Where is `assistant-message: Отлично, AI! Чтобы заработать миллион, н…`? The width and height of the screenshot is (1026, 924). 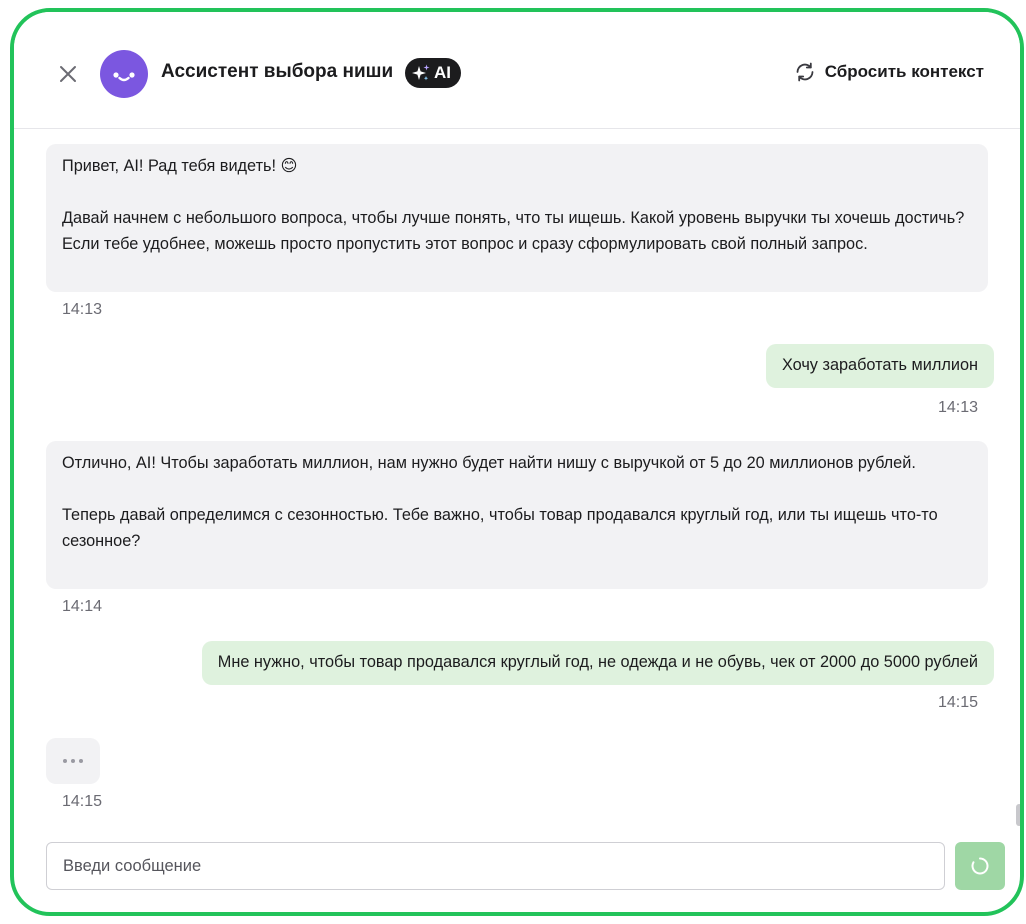 assistant-message: Отлично, AI! Чтобы заработать миллион, н… is located at coordinates (517, 515).